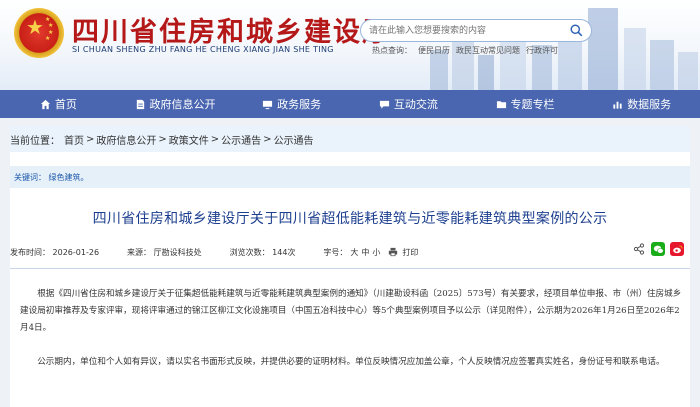  Describe the element at coordinates (189, 139) in the screenshot. I see `breadcrumb-policy-docs: 政策文件` at that location.